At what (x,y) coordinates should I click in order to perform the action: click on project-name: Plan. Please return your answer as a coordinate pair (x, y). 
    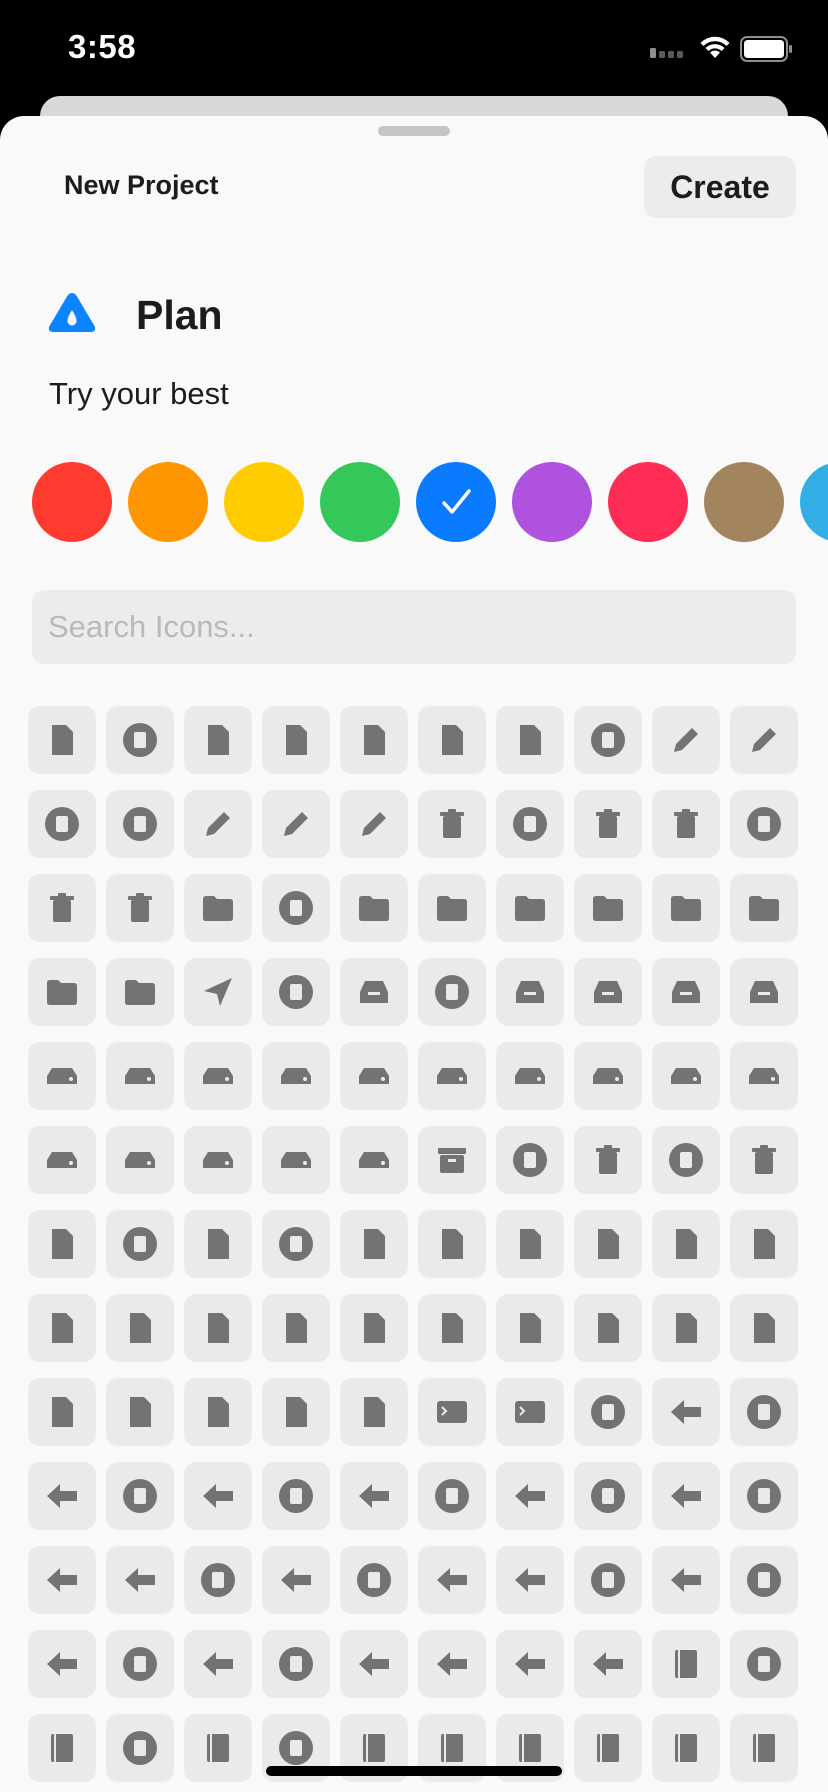
    Looking at the image, I should click on (179, 315).